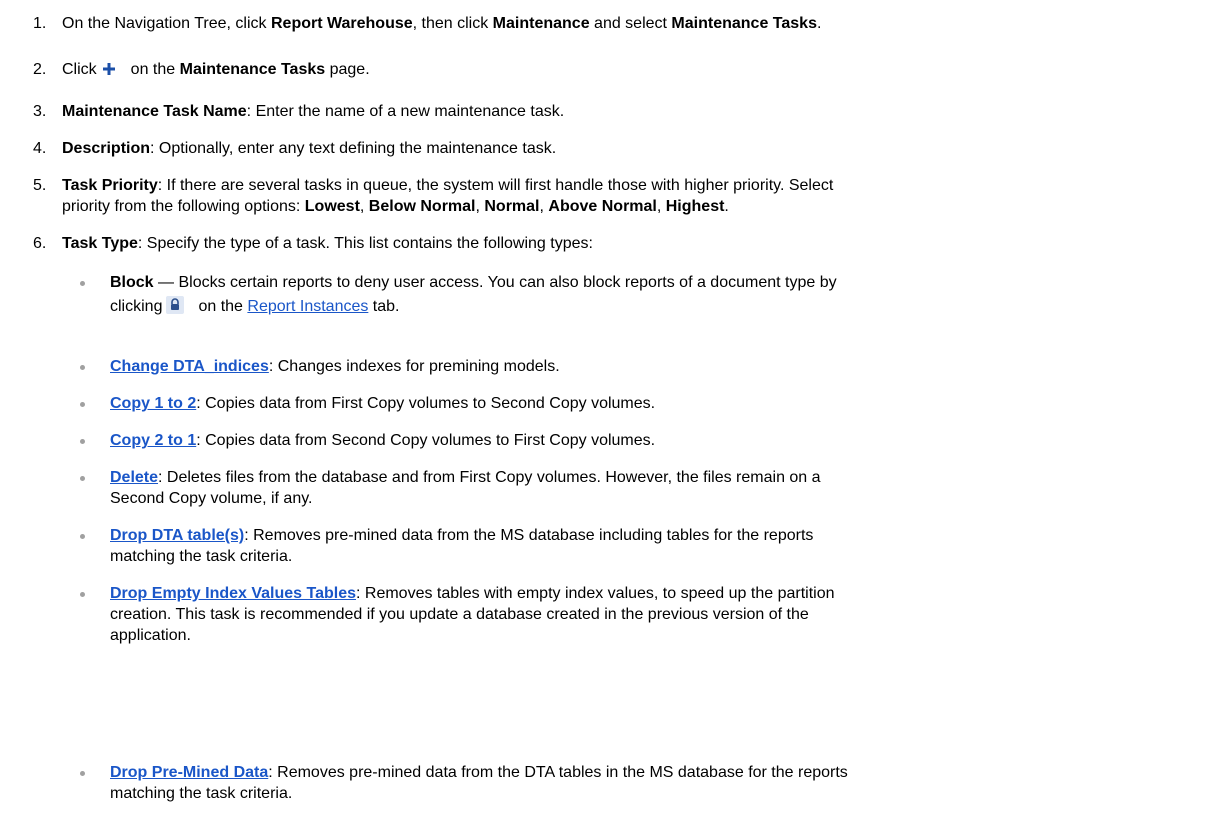 The image size is (1222, 814). What do you see at coordinates (40, 111) in the screenshot?
I see `step-number: 3.` at bounding box center [40, 111].